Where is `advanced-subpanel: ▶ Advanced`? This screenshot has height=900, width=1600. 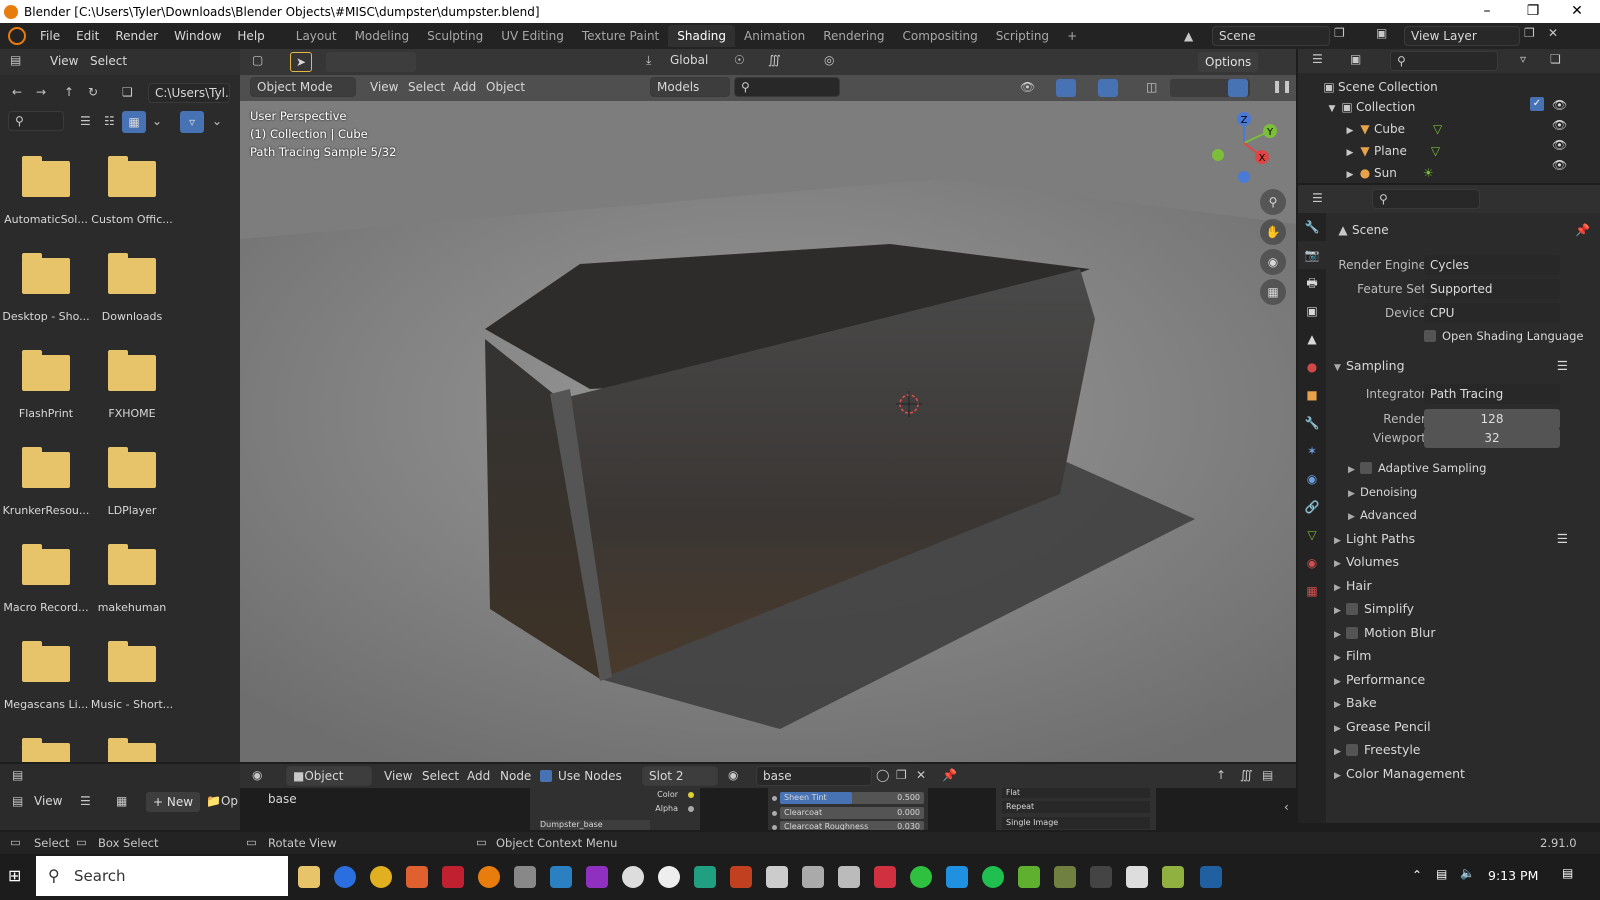
advanced-subpanel: ▶ Advanced is located at coordinates (1474, 515).